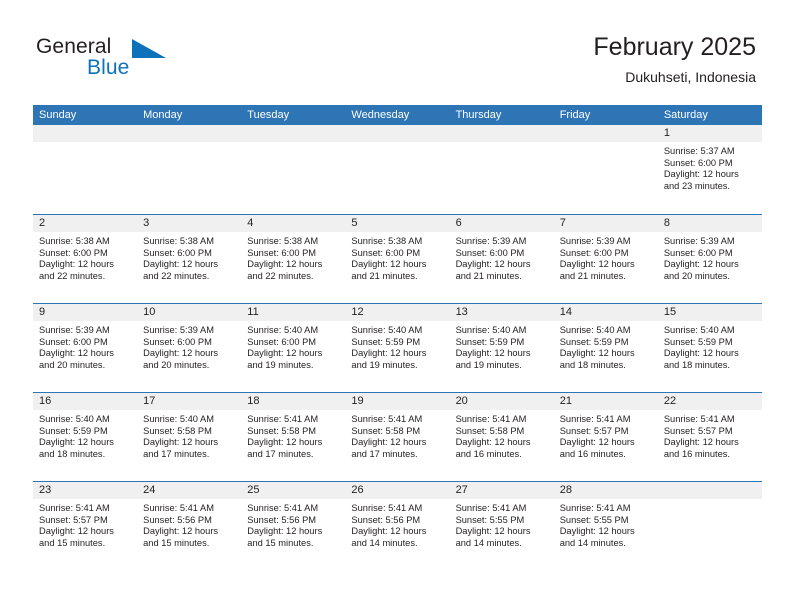  I want to click on daylight-text: Daylight: 12 hours and 19 minutes., so click(389, 359).